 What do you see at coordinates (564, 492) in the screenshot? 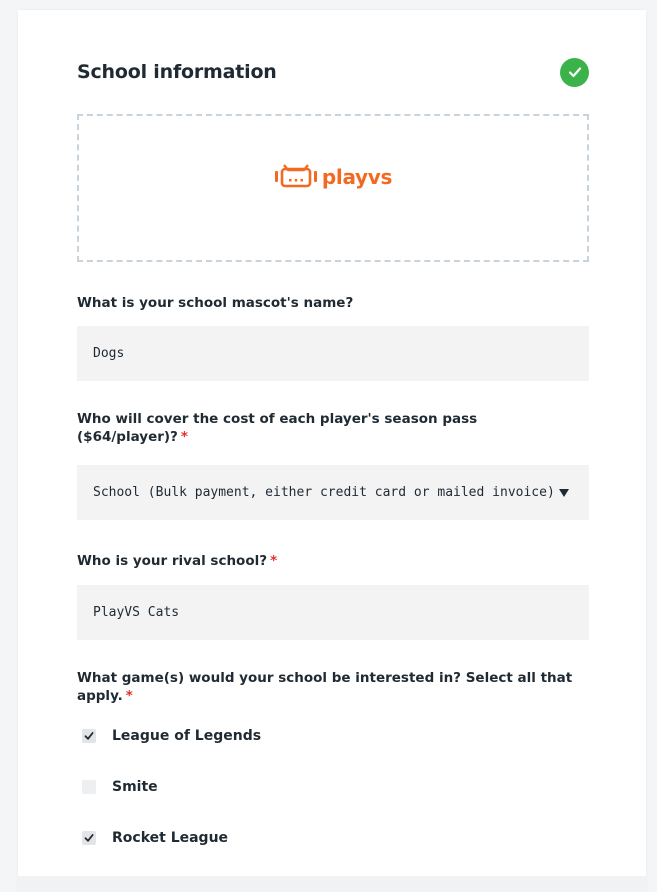
I see `caret-down-icon` at bounding box center [564, 492].